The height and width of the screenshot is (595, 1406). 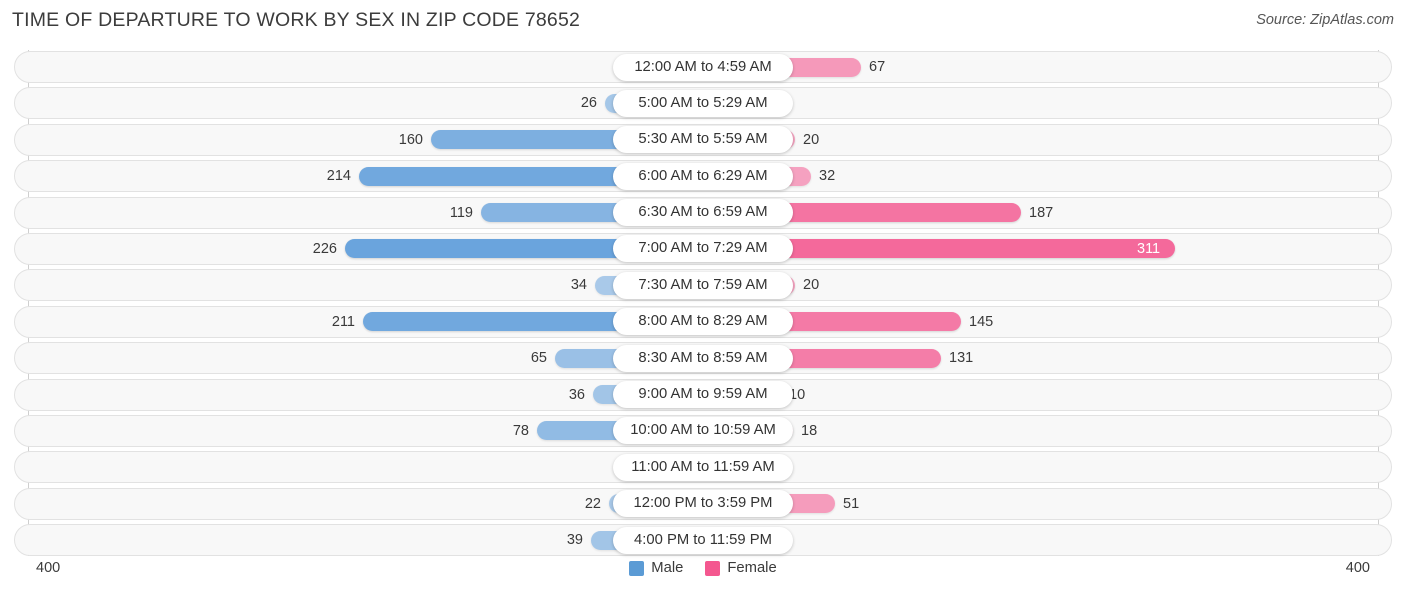 What do you see at coordinates (1149, 248) in the screenshot?
I see `value-label-female: 311` at bounding box center [1149, 248].